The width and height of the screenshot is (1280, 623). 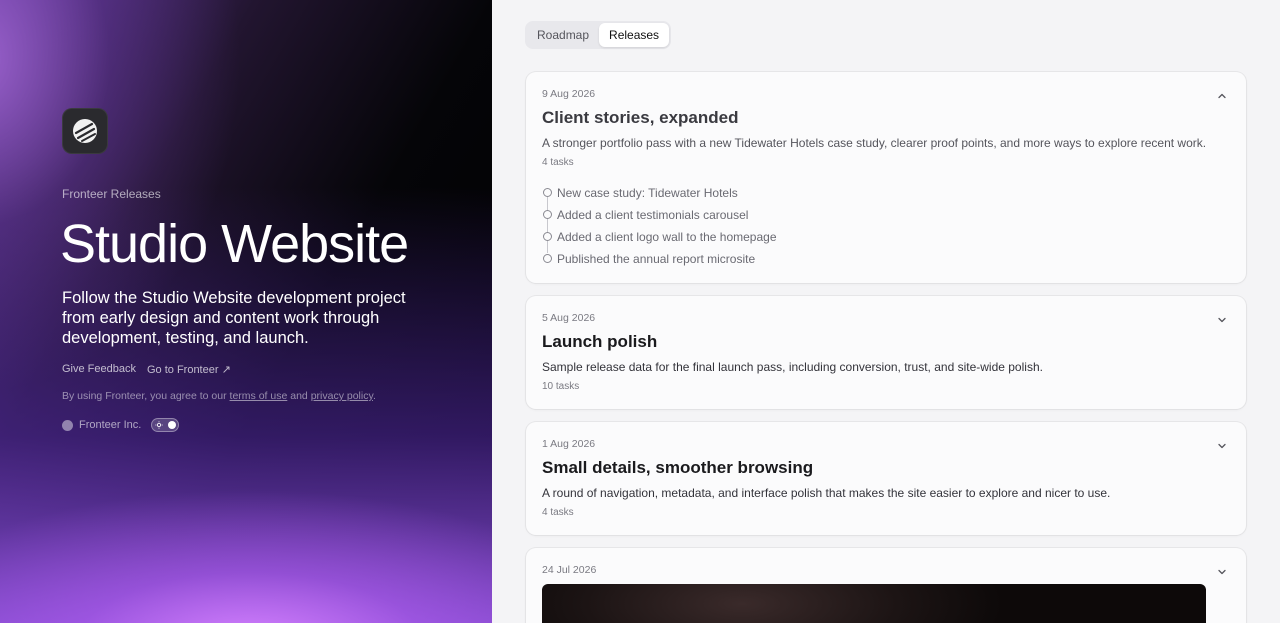 I want to click on hero-links: Give Feedback Go to Fronteer ↗, so click(x=146, y=369).